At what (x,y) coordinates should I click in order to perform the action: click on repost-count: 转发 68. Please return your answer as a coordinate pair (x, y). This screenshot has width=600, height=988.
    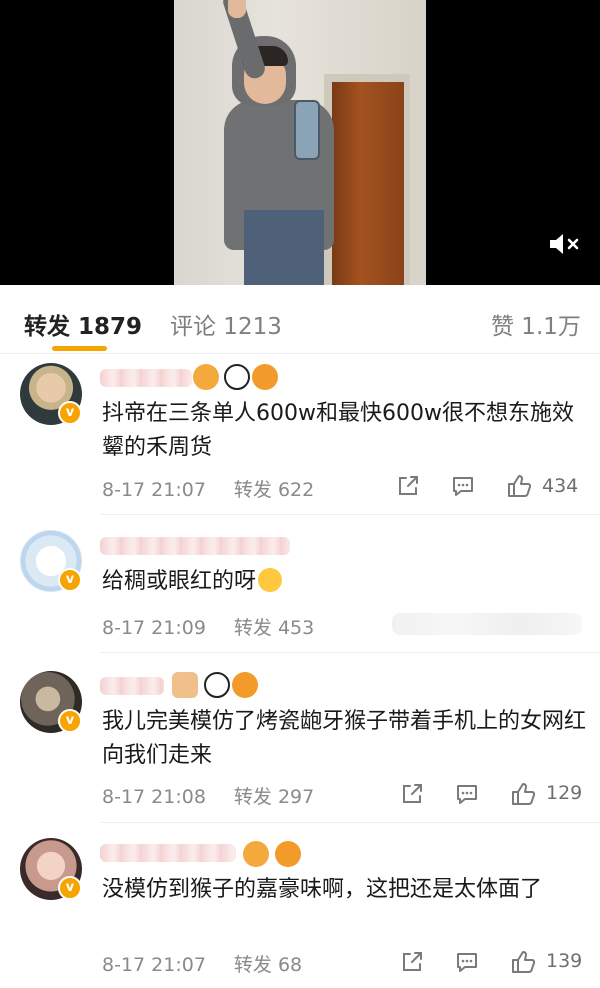
    Looking at the image, I should click on (268, 965).